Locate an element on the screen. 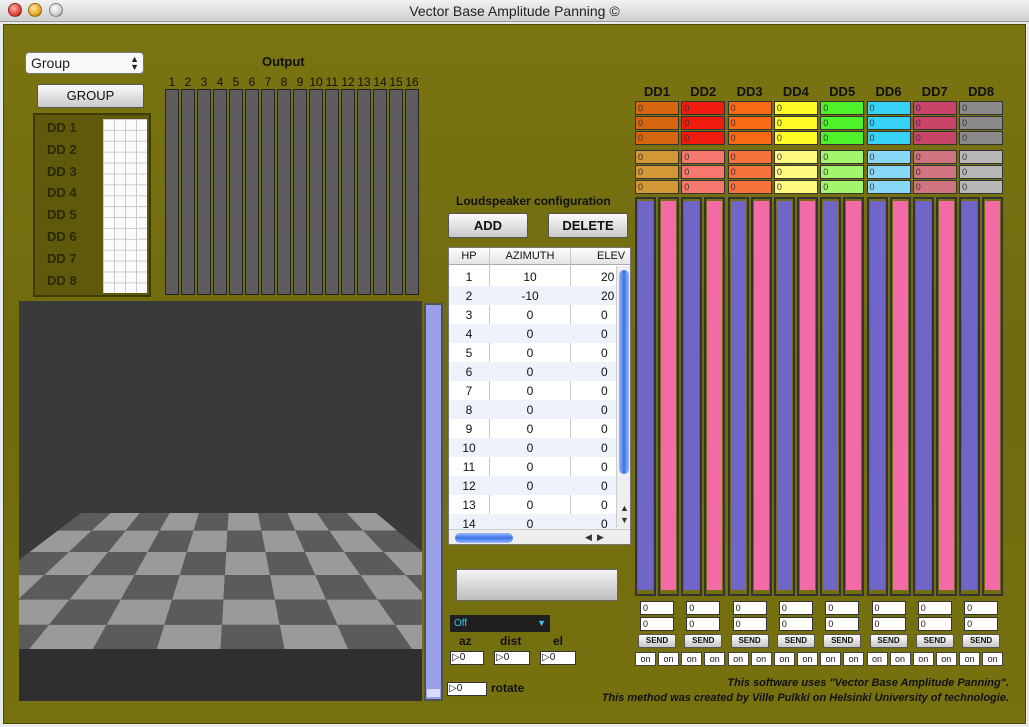 The height and width of the screenshot is (727, 1029). dd-list-item: DD 8 is located at coordinates (62, 280).